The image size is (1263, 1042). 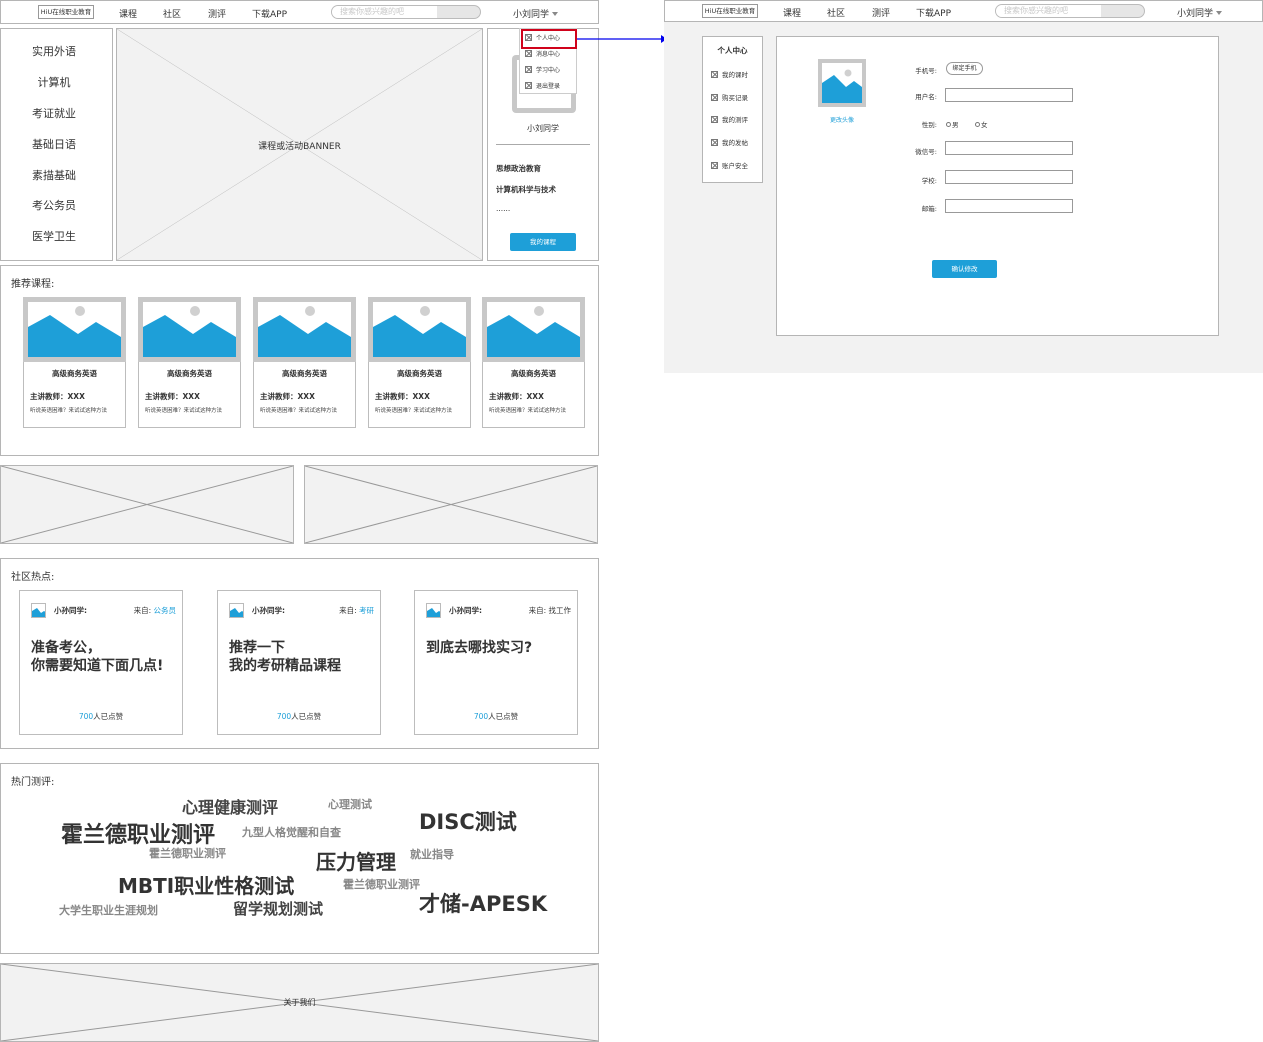 I want to click on school-label: 学校:, so click(x=929, y=181).